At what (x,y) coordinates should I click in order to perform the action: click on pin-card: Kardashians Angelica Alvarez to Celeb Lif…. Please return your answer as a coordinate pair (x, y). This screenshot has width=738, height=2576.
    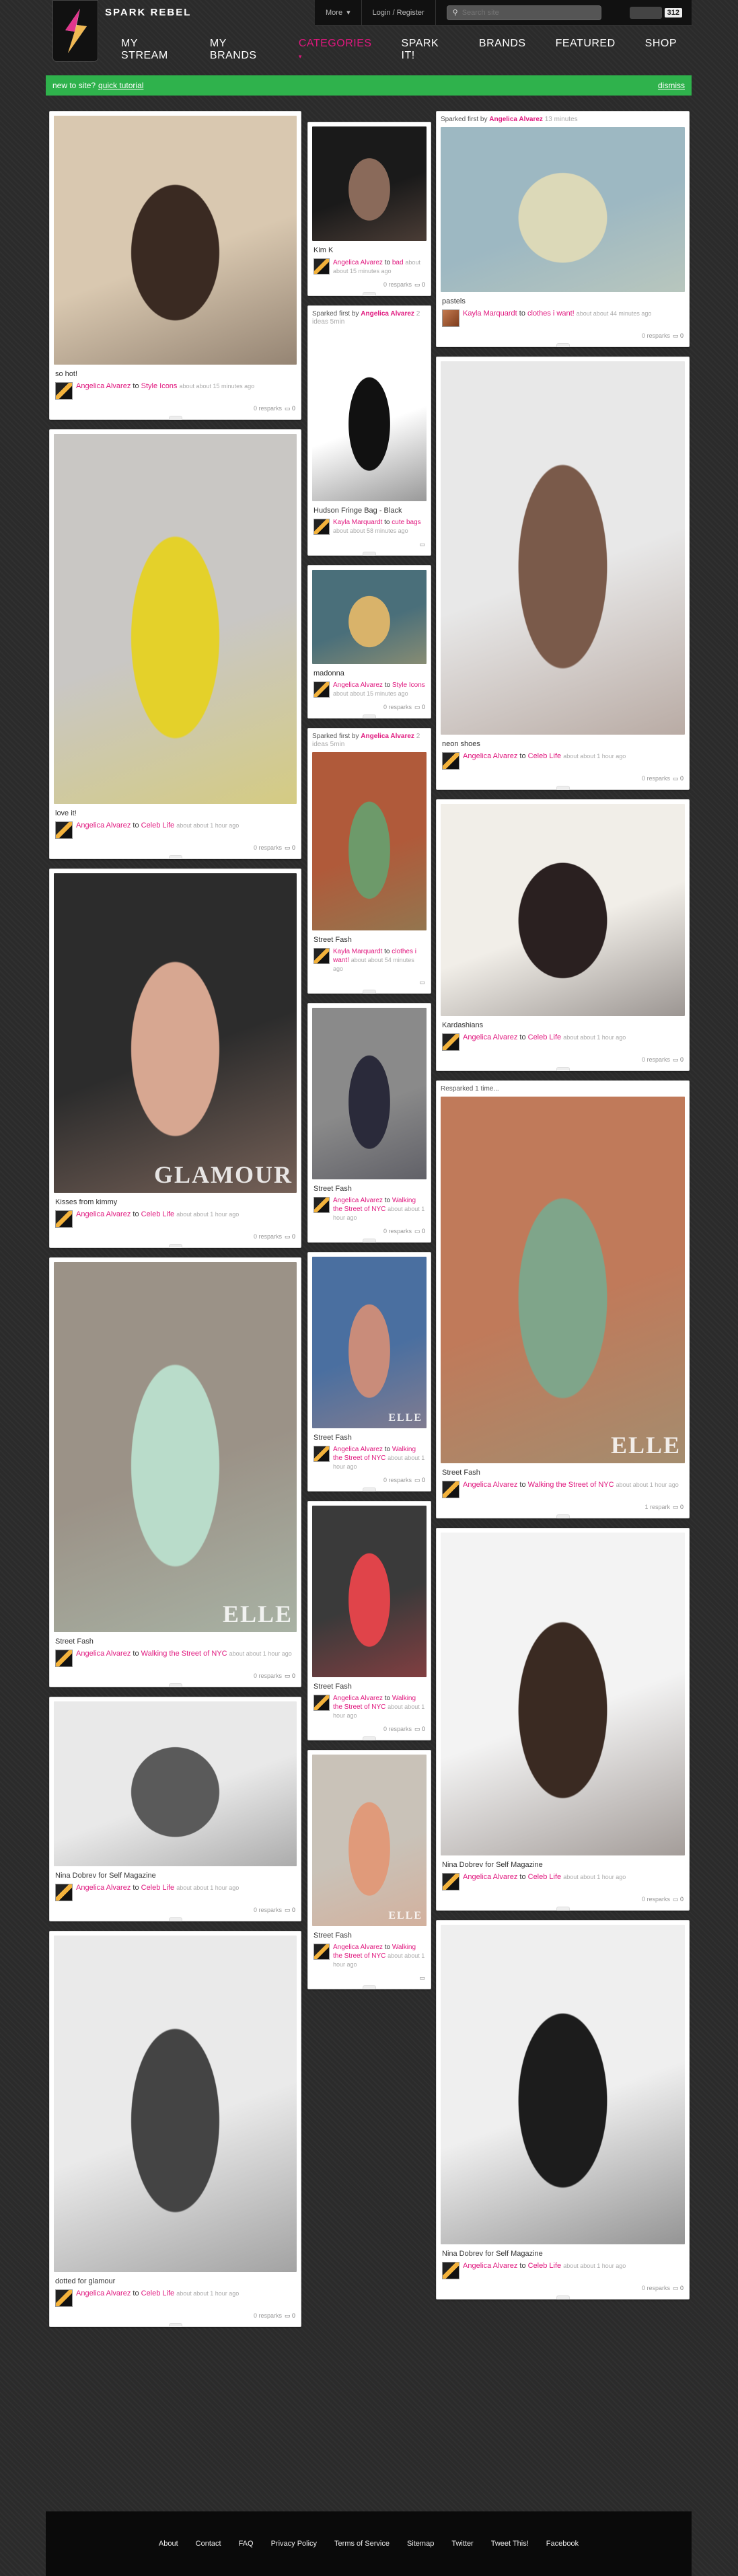
    Looking at the image, I should click on (563, 935).